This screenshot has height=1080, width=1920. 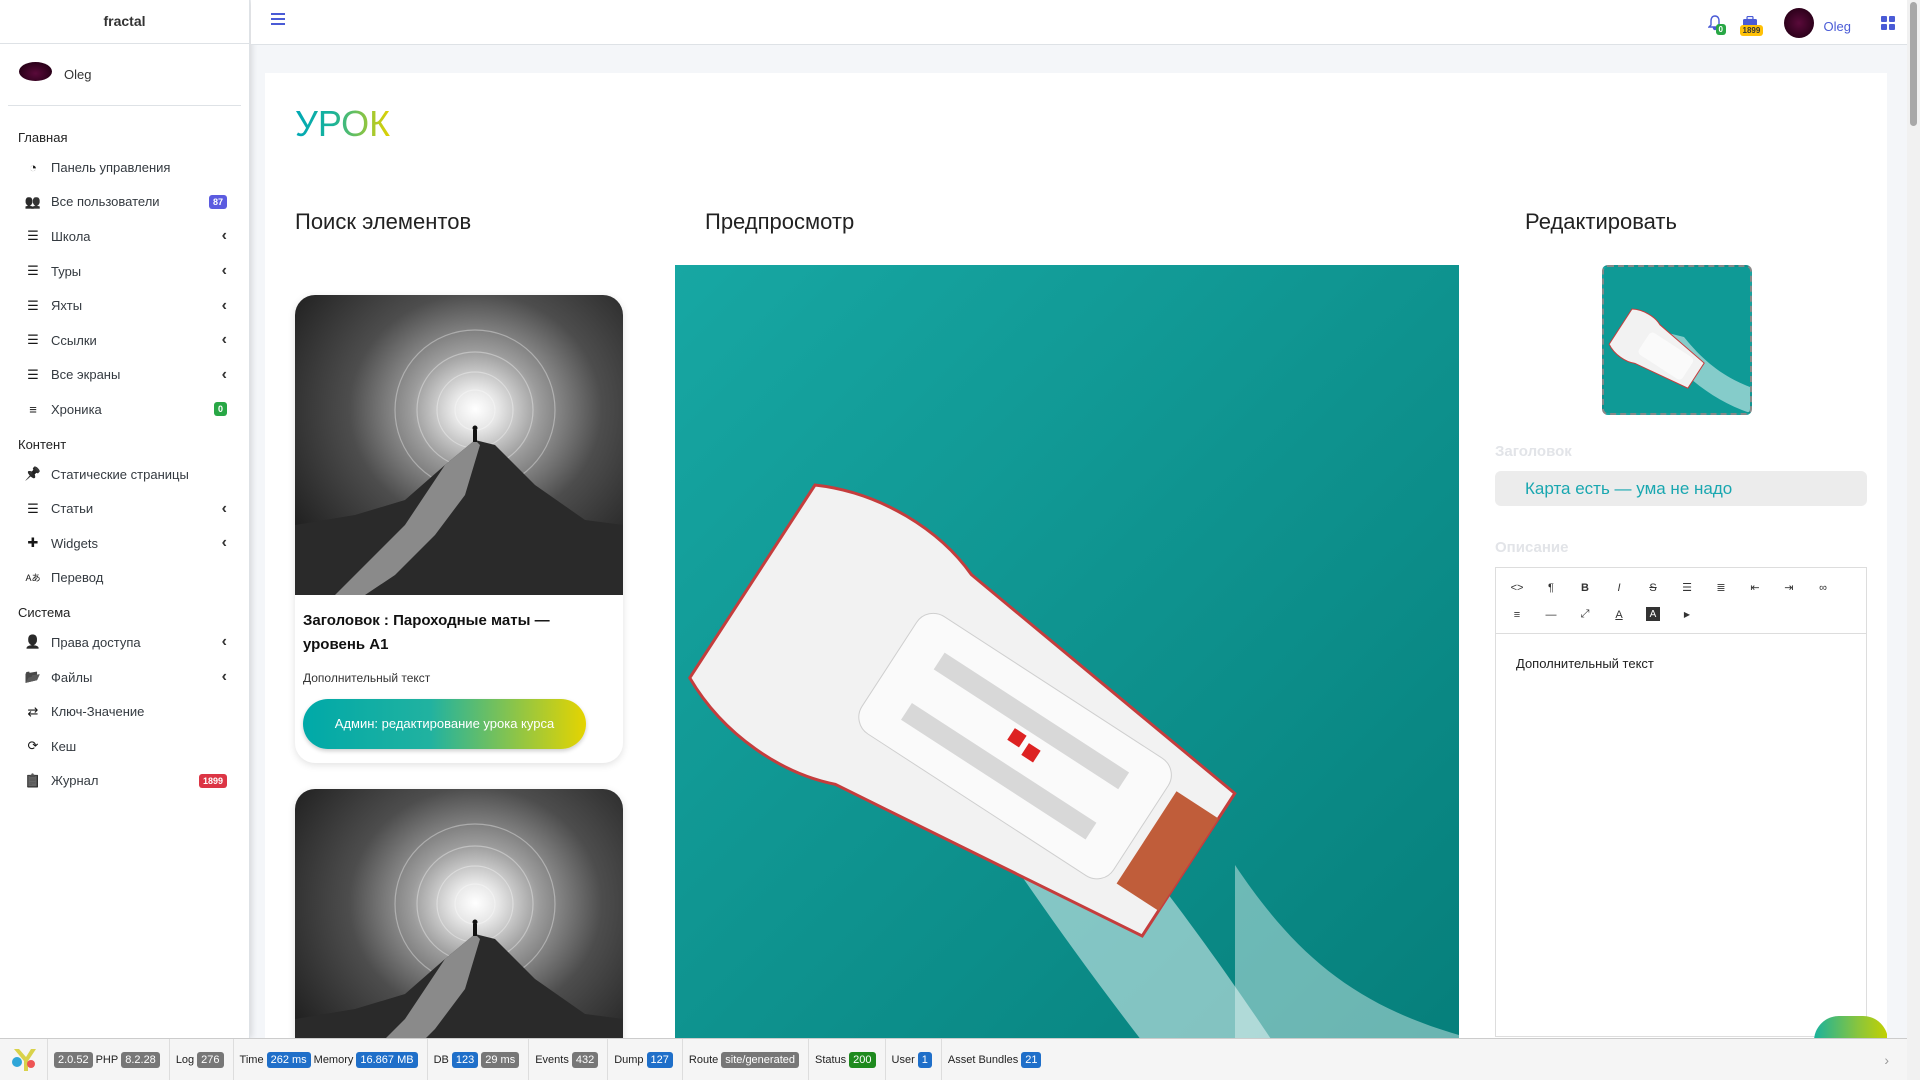 What do you see at coordinates (343, 123) in the screenshot?
I see `page-title: УРОК` at bounding box center [343, 123].